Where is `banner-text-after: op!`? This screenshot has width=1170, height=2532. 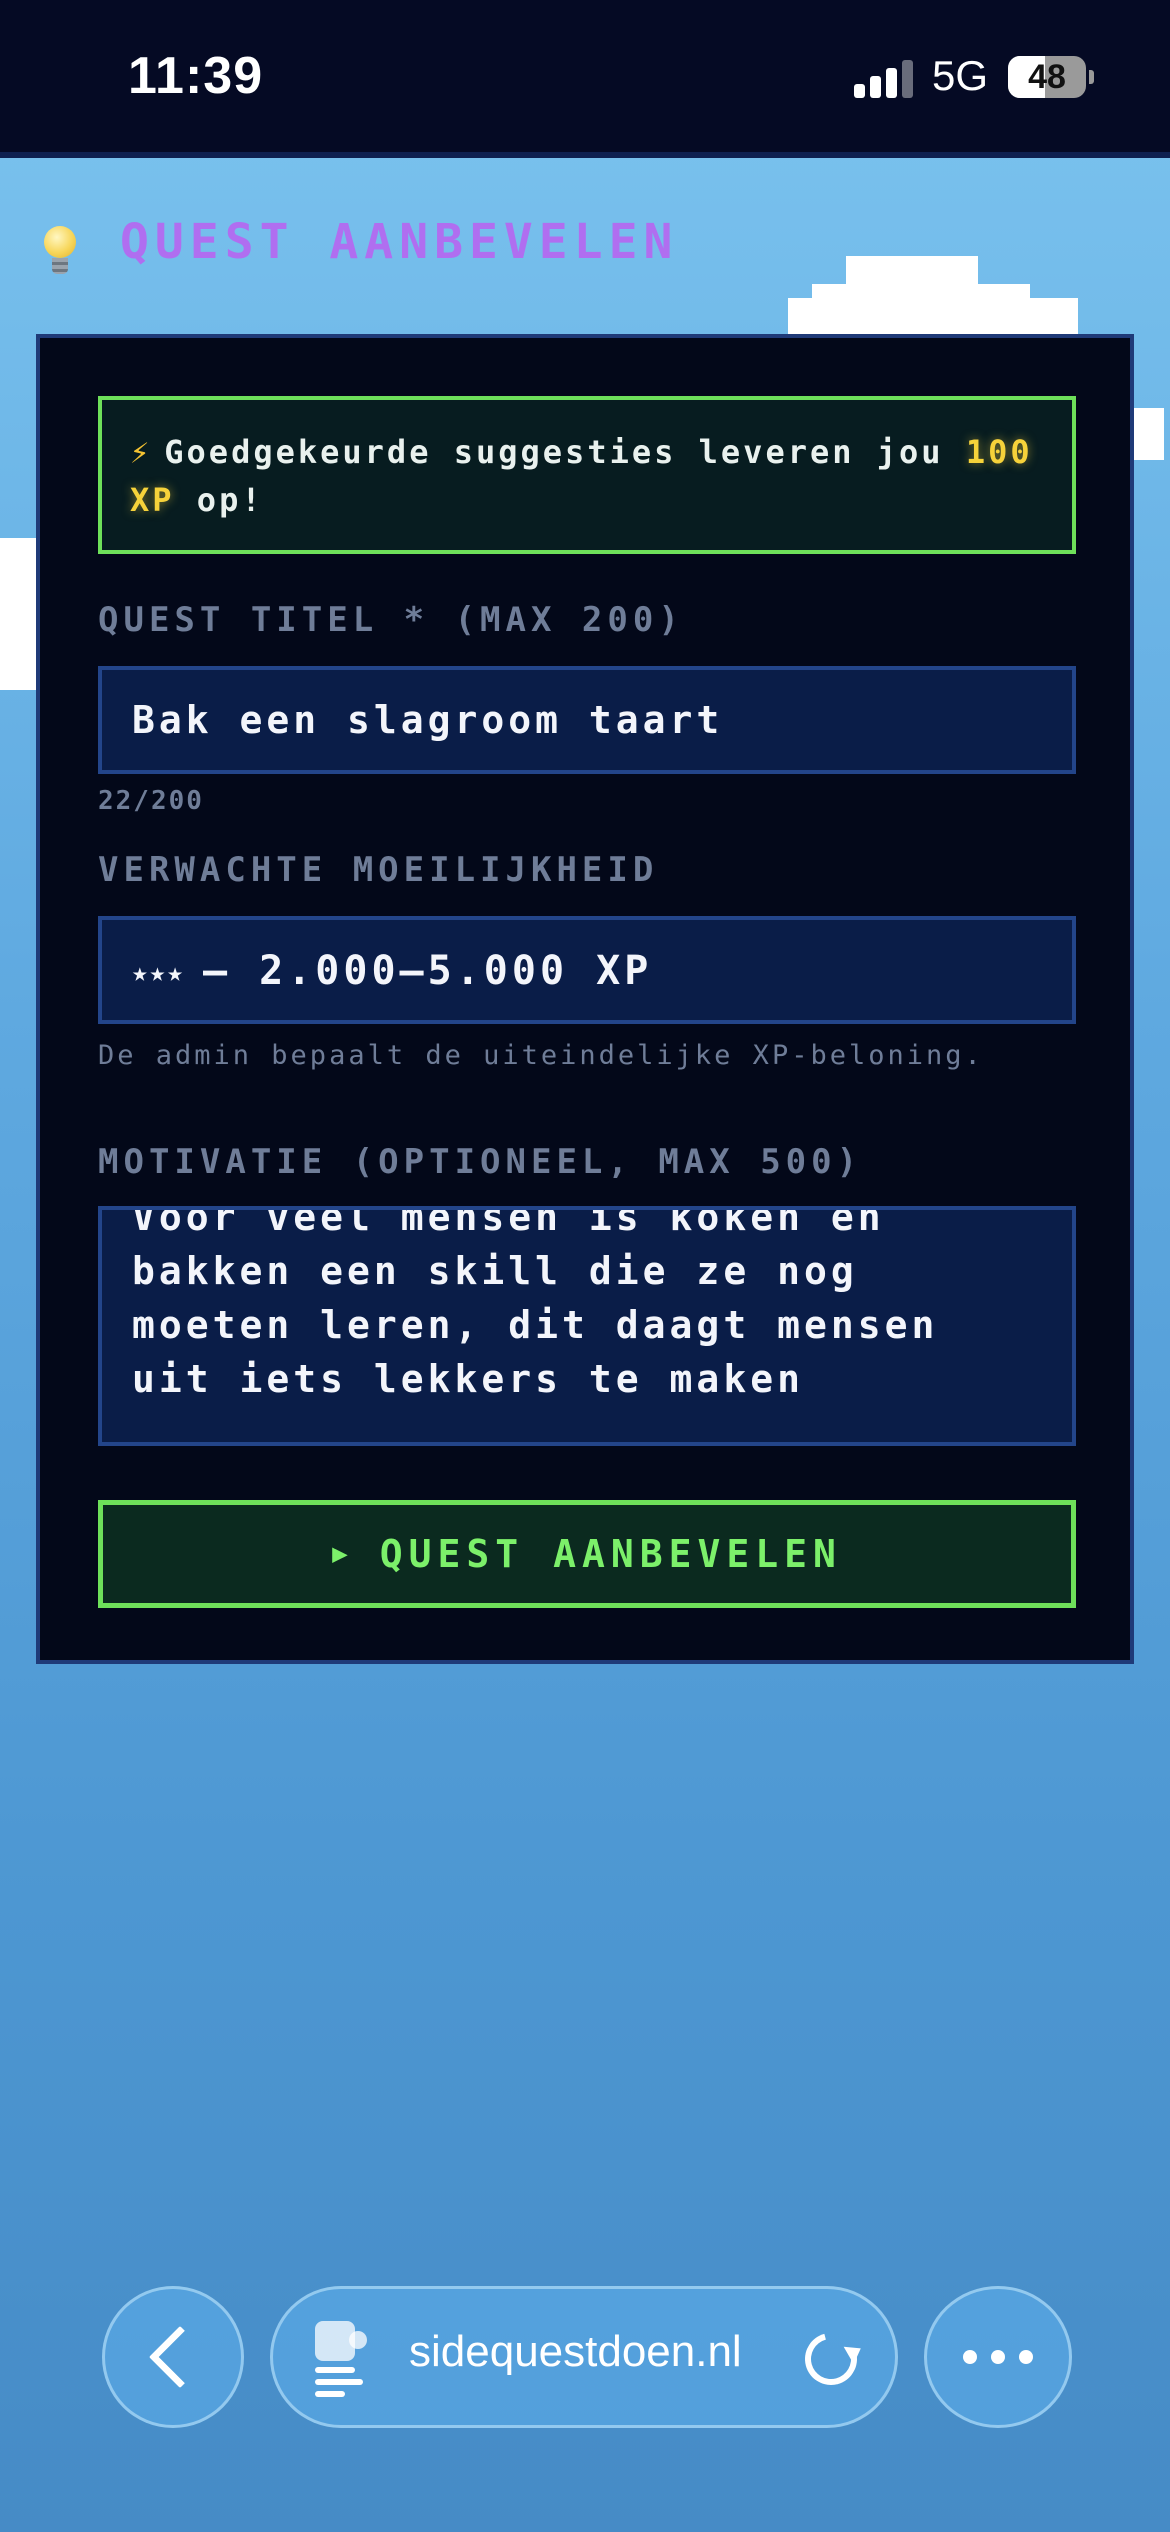 banner-text-after: op! is located at coordinates (219, 500).